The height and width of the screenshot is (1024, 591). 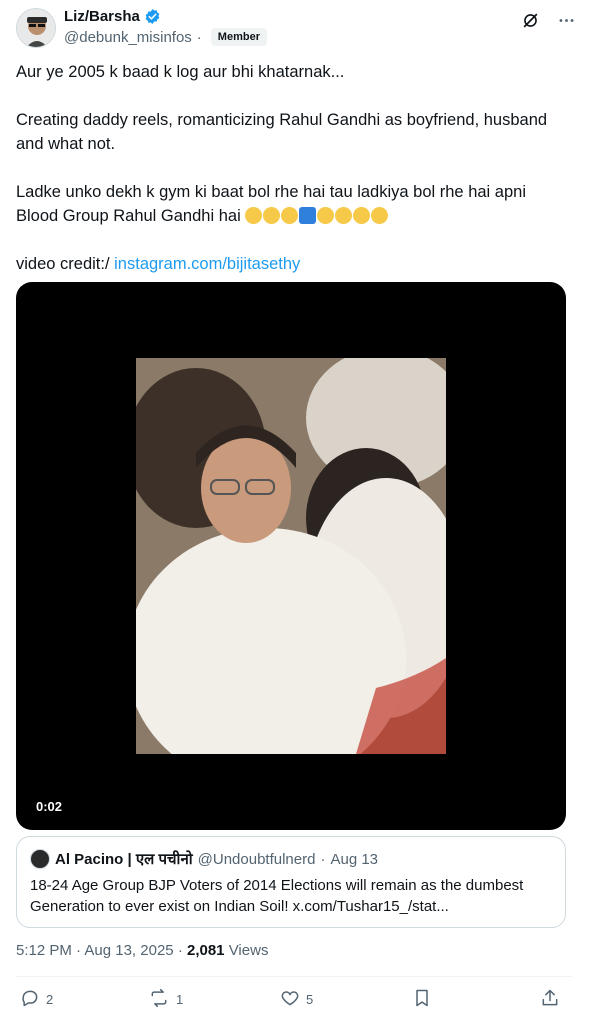 I want to click on credit-link: instagram.com/bijitasethy, so click(x=207, y=264).